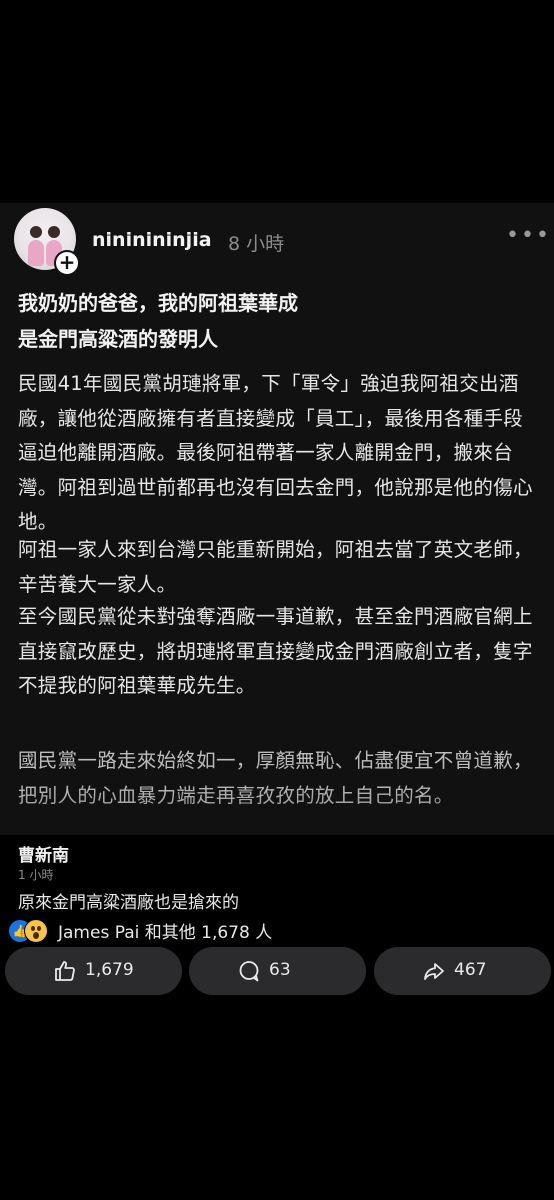 The height and width of the screenshot is (1200, 554). I want to click on comment-count: 63, so click(280, 970).